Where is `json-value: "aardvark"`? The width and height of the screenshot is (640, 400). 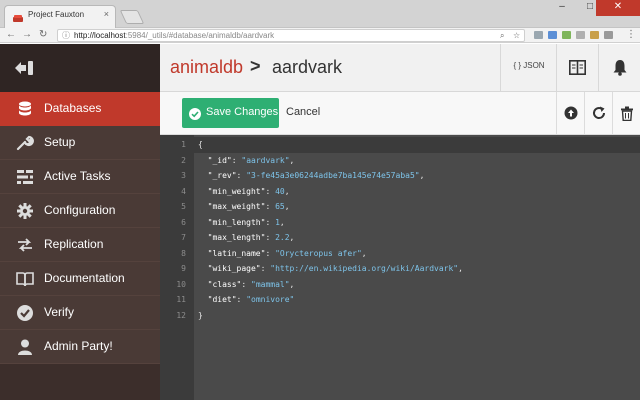 json-value: "aardvark" is located at coordinates (265, 160).